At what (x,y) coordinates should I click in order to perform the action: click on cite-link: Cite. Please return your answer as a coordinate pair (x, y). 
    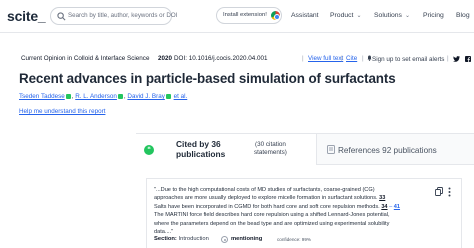
    Looking at the image, I should click on (351, 58).